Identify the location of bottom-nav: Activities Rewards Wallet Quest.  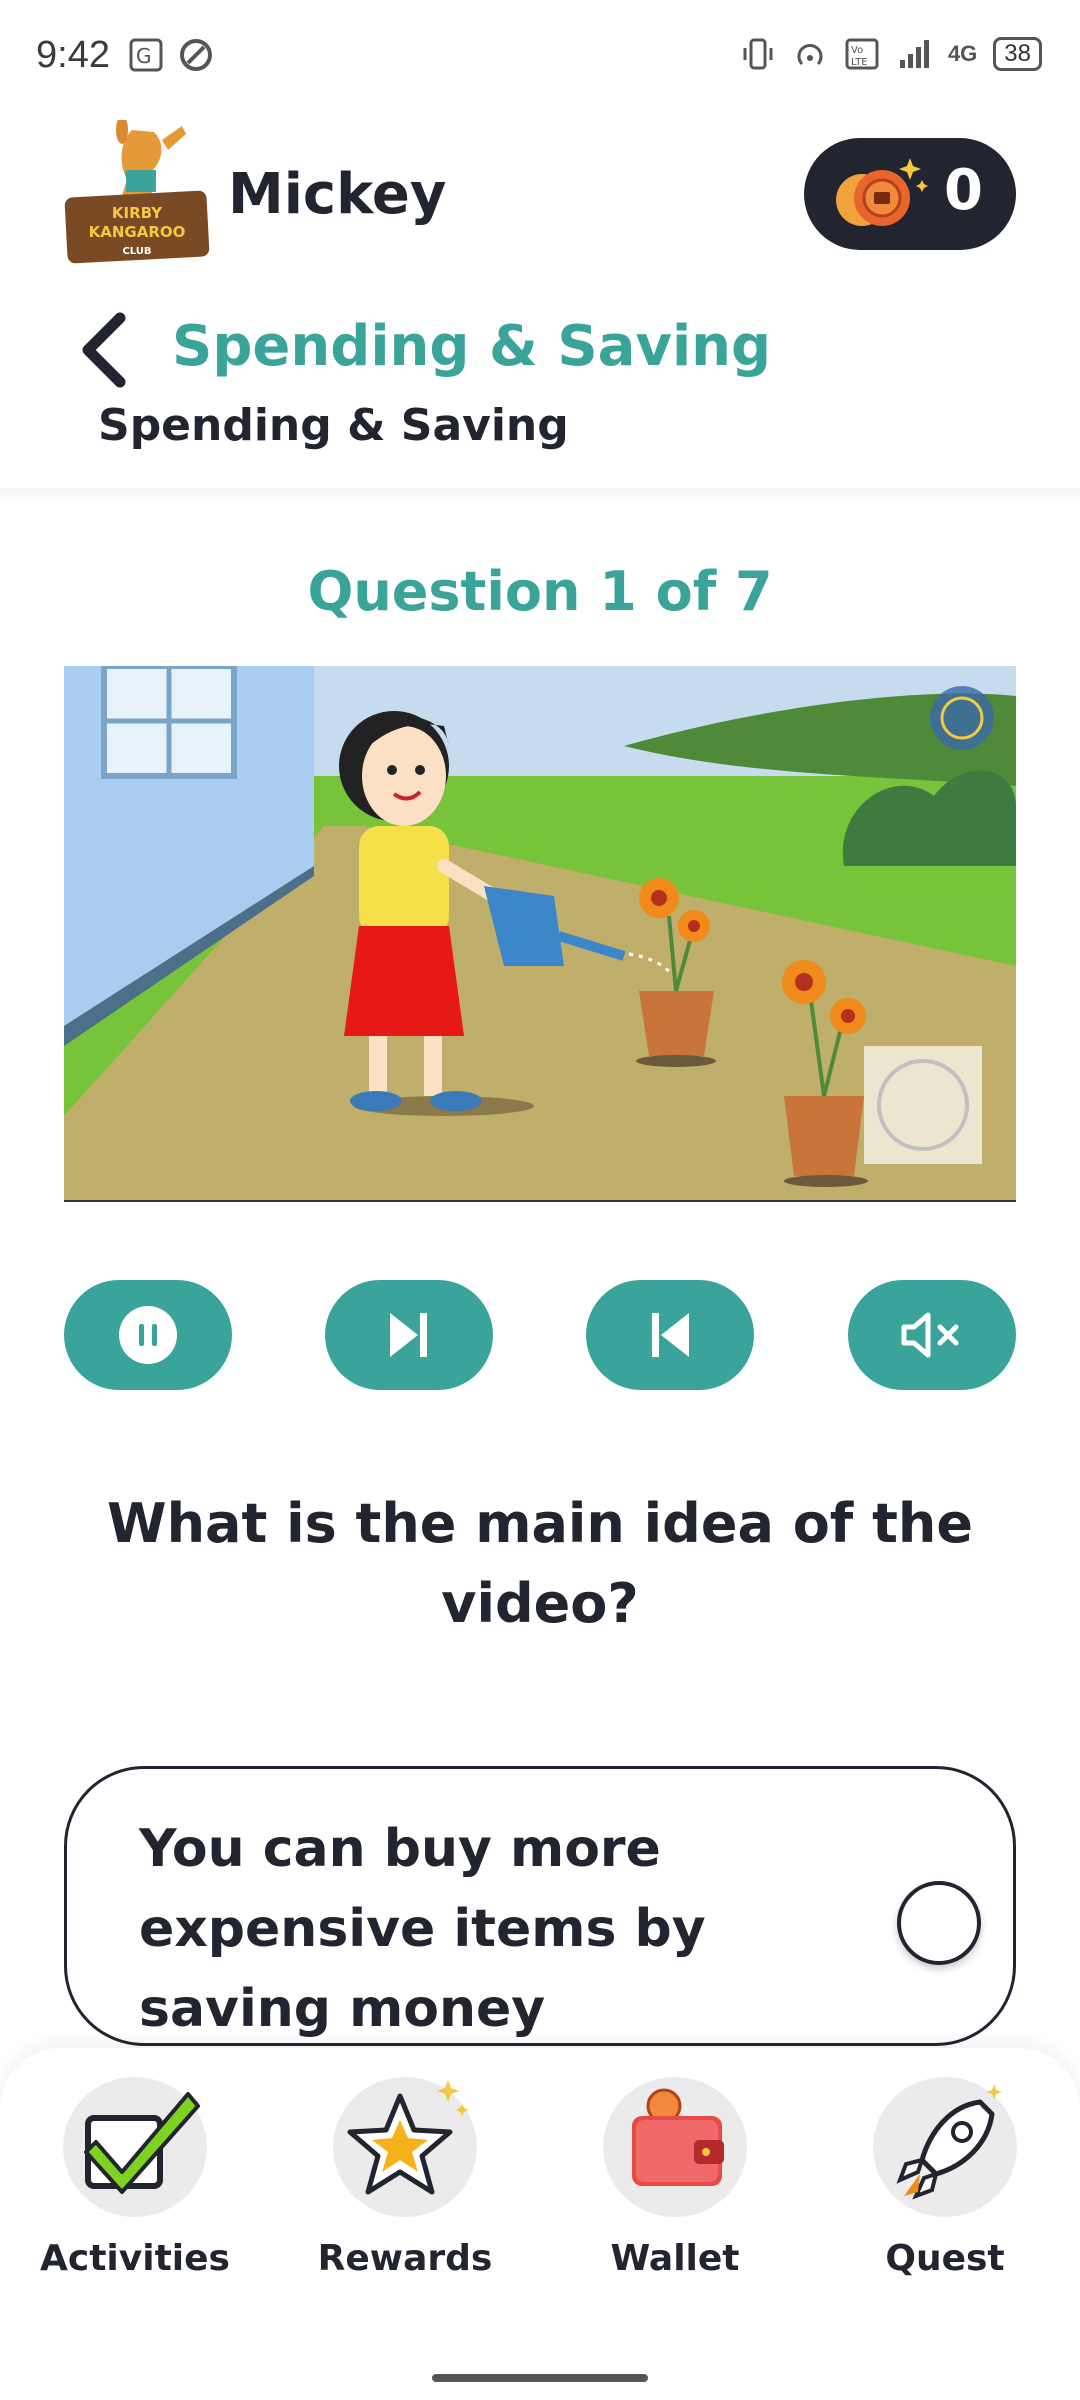
(540, 2224).